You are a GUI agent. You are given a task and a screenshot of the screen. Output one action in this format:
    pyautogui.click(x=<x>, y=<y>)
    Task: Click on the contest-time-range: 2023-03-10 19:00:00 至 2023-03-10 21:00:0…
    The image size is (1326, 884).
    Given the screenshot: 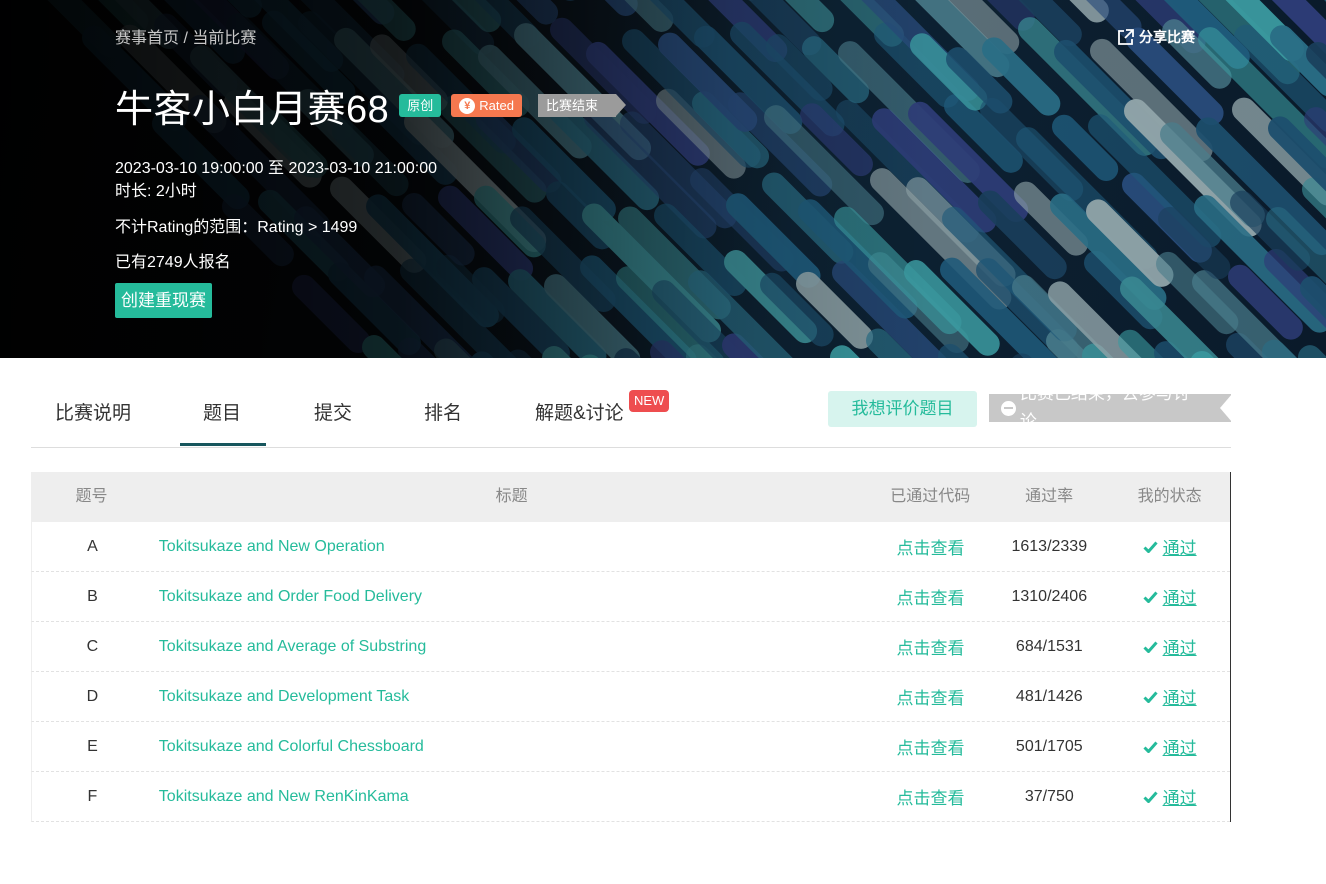 What is the action you would take?
    pyautogui.click(x=276, y=168)
    